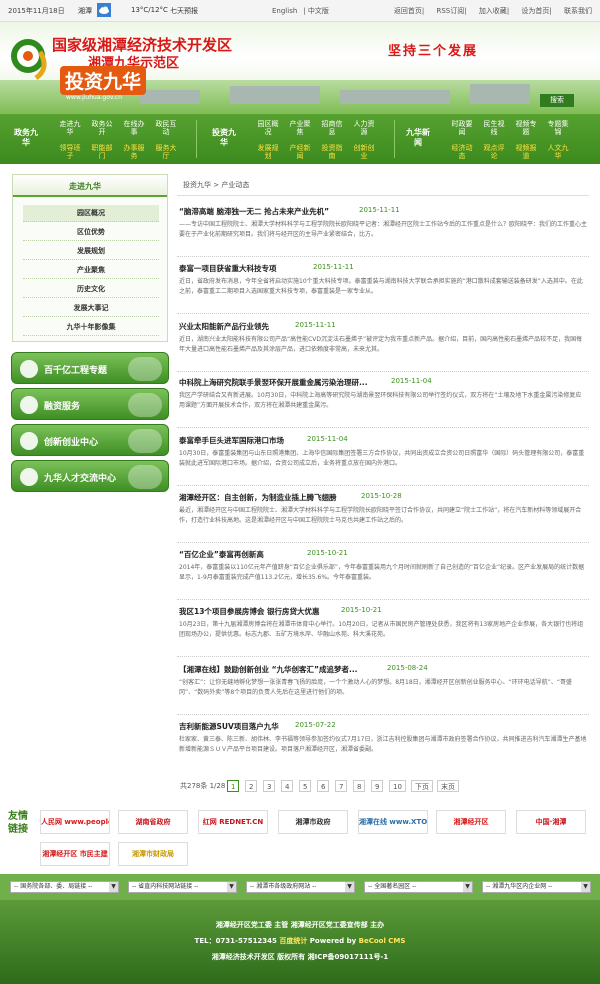 This screenshot has width=600, height=984. What do you see at coordinates (493, 11) in the screenshot?
I see `favorite-link: 加入收藏` at bounding box center [493, 11].